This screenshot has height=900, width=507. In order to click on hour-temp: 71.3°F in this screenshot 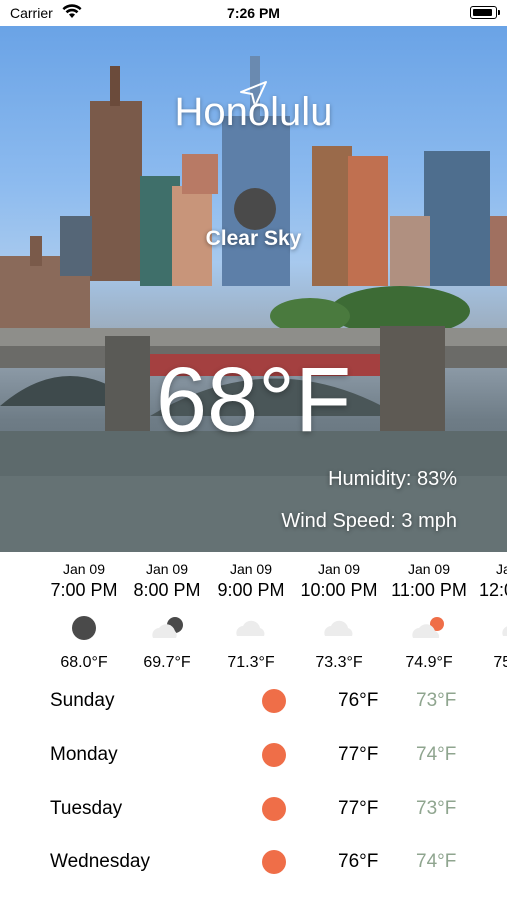, I will do `click(251, 662)`.